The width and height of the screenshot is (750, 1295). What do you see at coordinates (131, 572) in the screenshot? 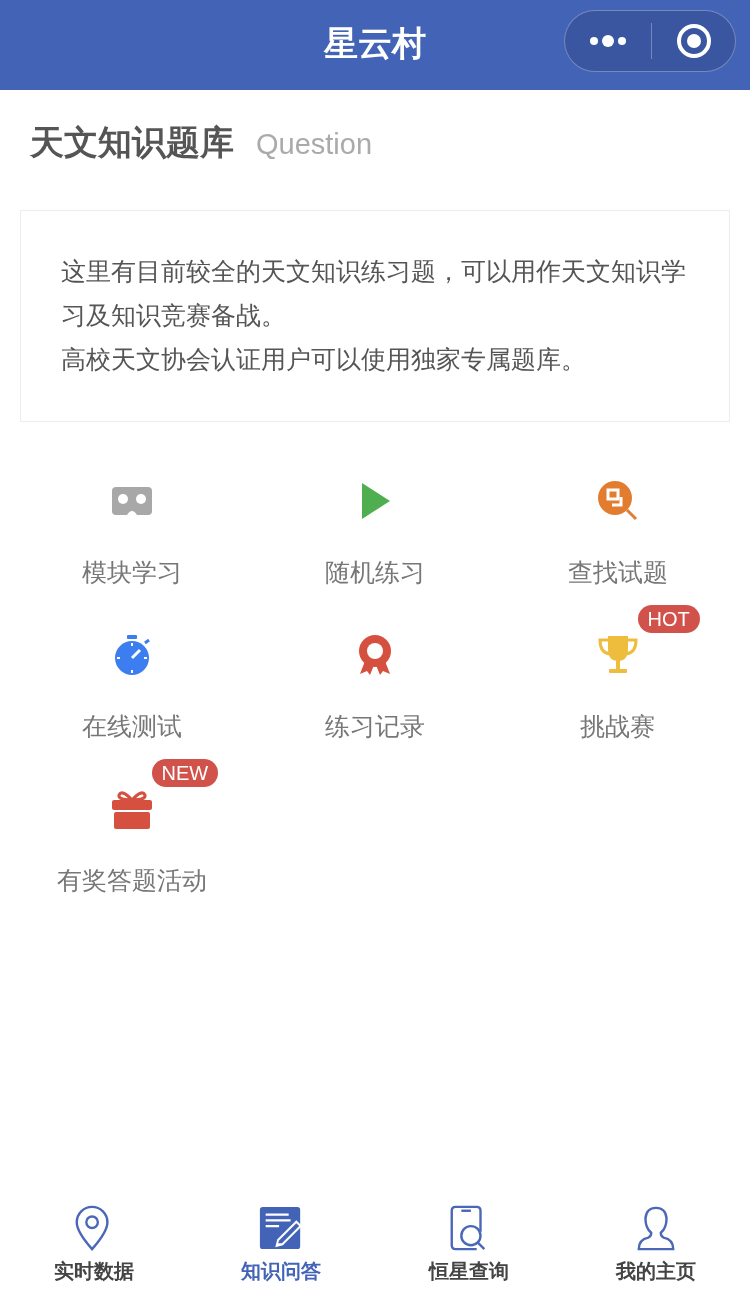
I see `feature-label: 模块学习` at bounding box center [131, 572].